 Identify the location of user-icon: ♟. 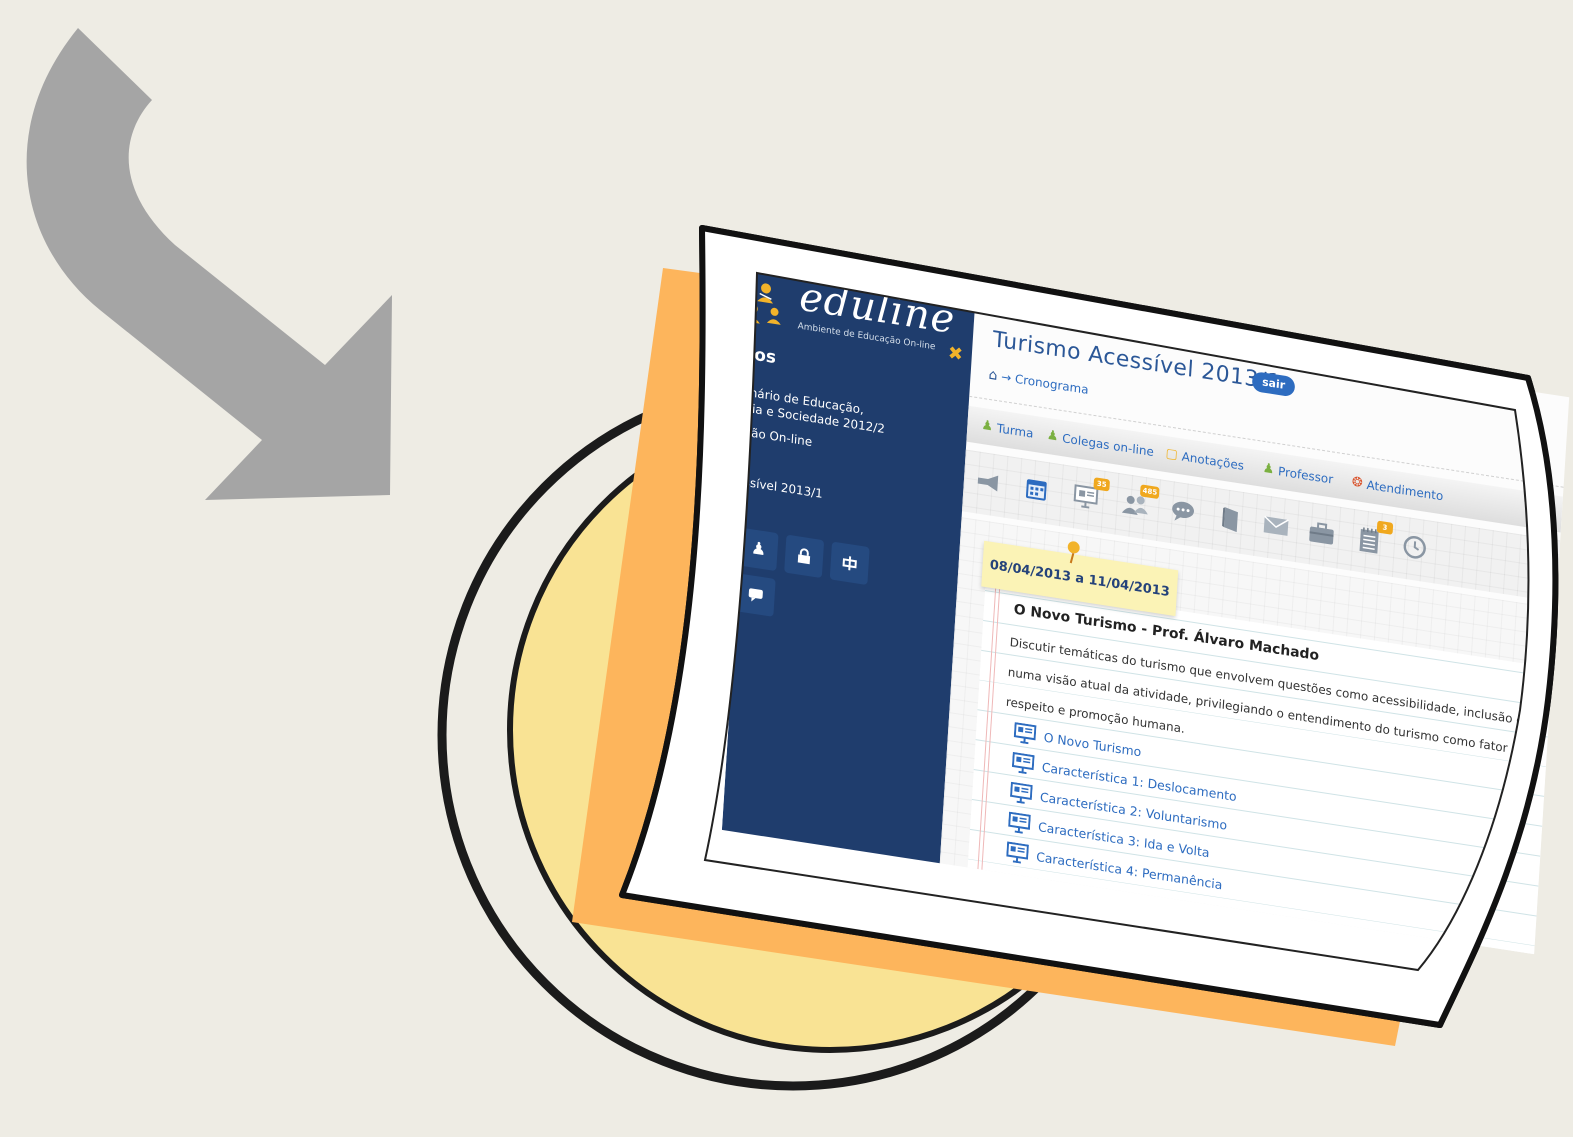
(758, 549).